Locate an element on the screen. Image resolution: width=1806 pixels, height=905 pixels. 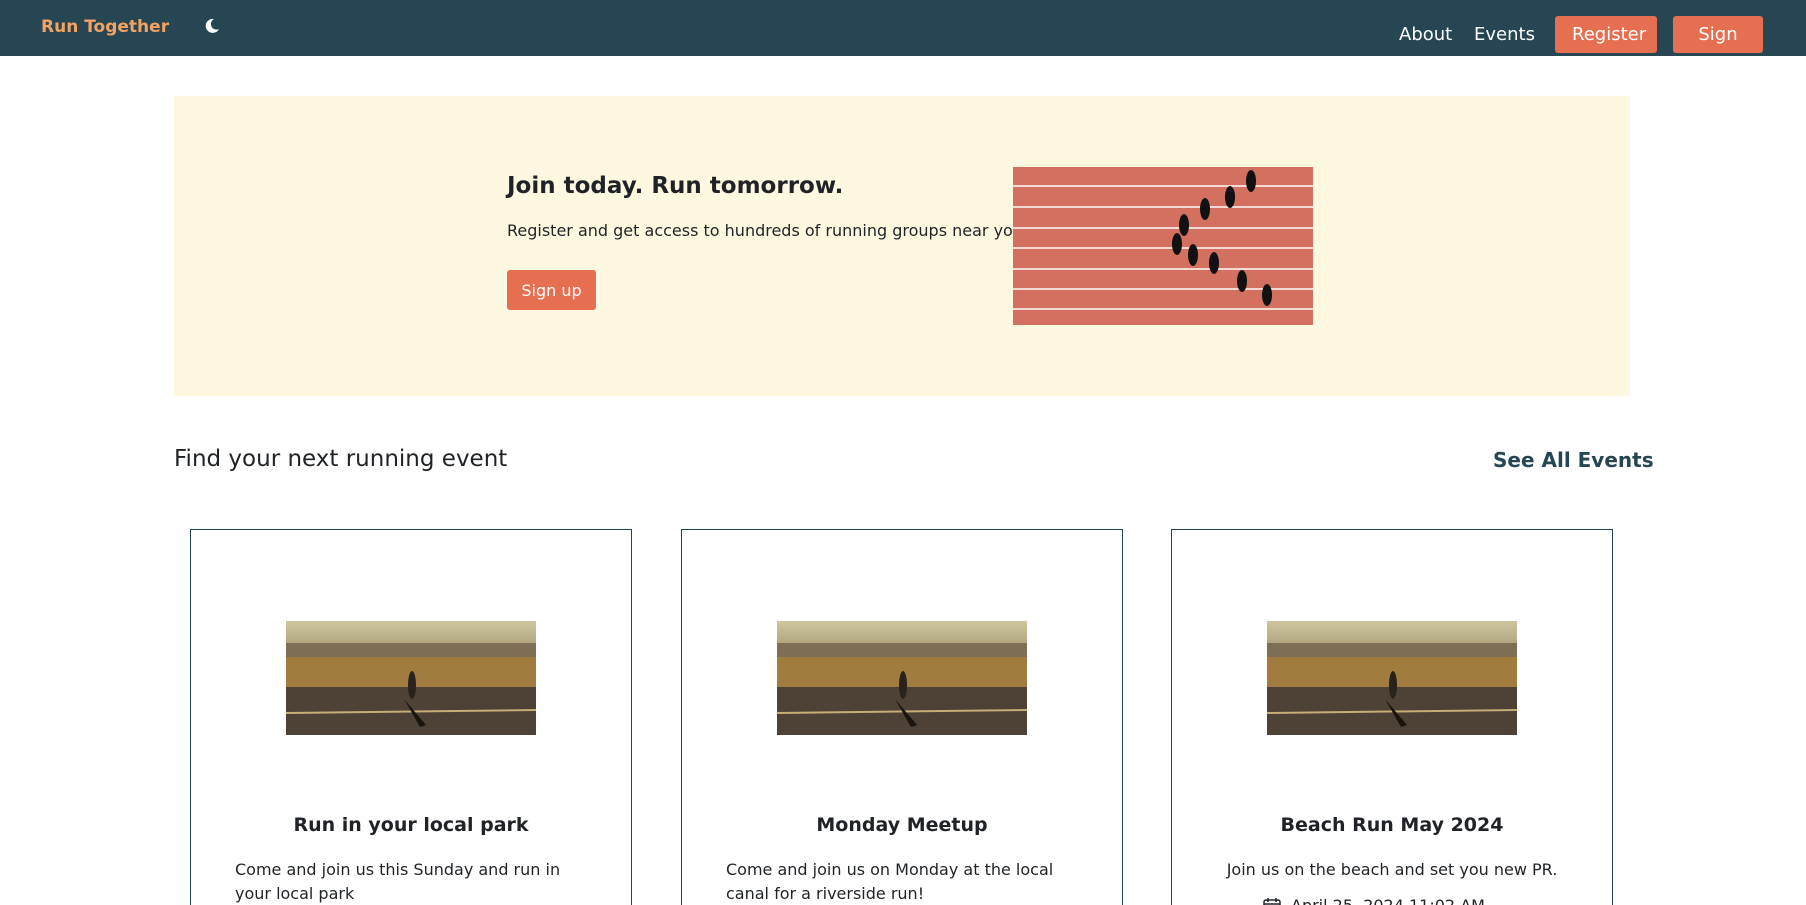
event-title: Monday Meetup is located at coordinates (902, 825).